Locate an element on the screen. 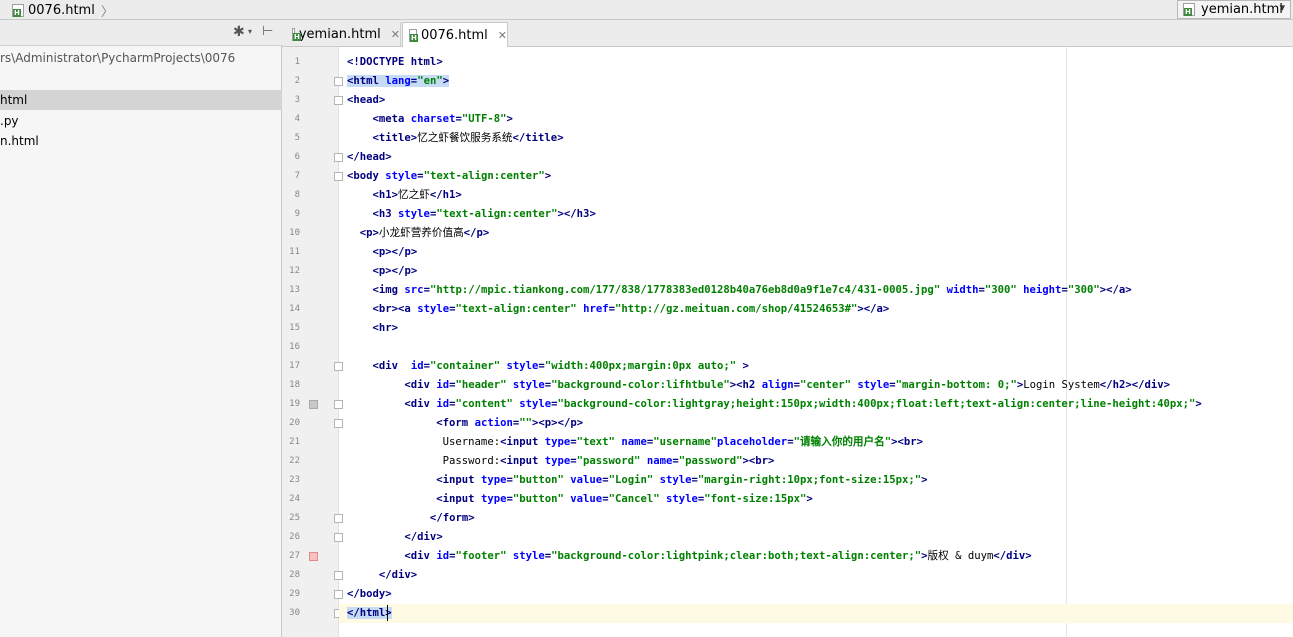 Image resolution: width=1293 pixels, height=637 pixels. code-line: <title>忆之虾餐饮服务系统</title> is located at coordinates (455, 138).